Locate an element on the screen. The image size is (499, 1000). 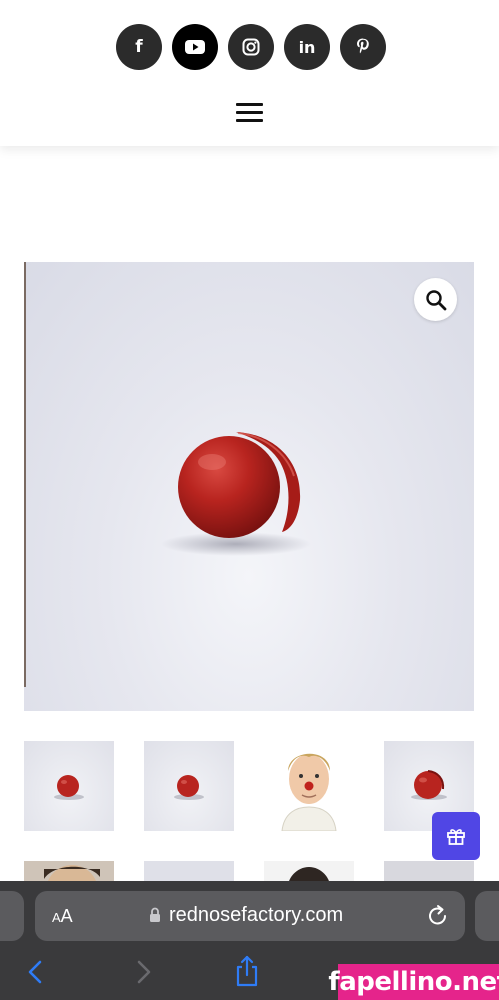
back-arrow-icon is located at coordinates (35, 972).